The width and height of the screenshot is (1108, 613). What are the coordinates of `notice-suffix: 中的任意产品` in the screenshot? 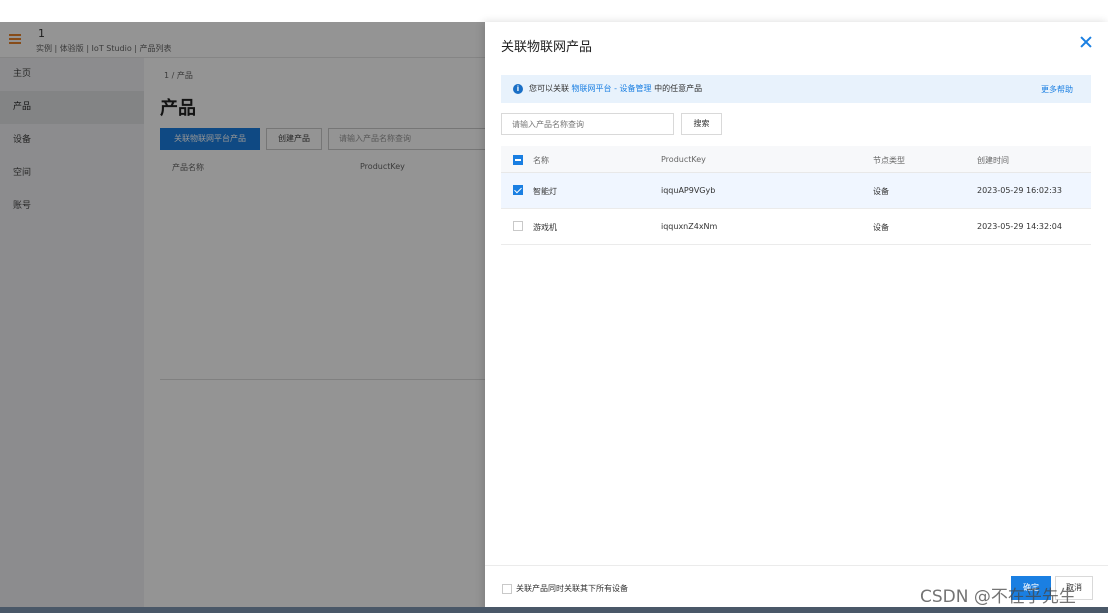 It's located at (678, 88).